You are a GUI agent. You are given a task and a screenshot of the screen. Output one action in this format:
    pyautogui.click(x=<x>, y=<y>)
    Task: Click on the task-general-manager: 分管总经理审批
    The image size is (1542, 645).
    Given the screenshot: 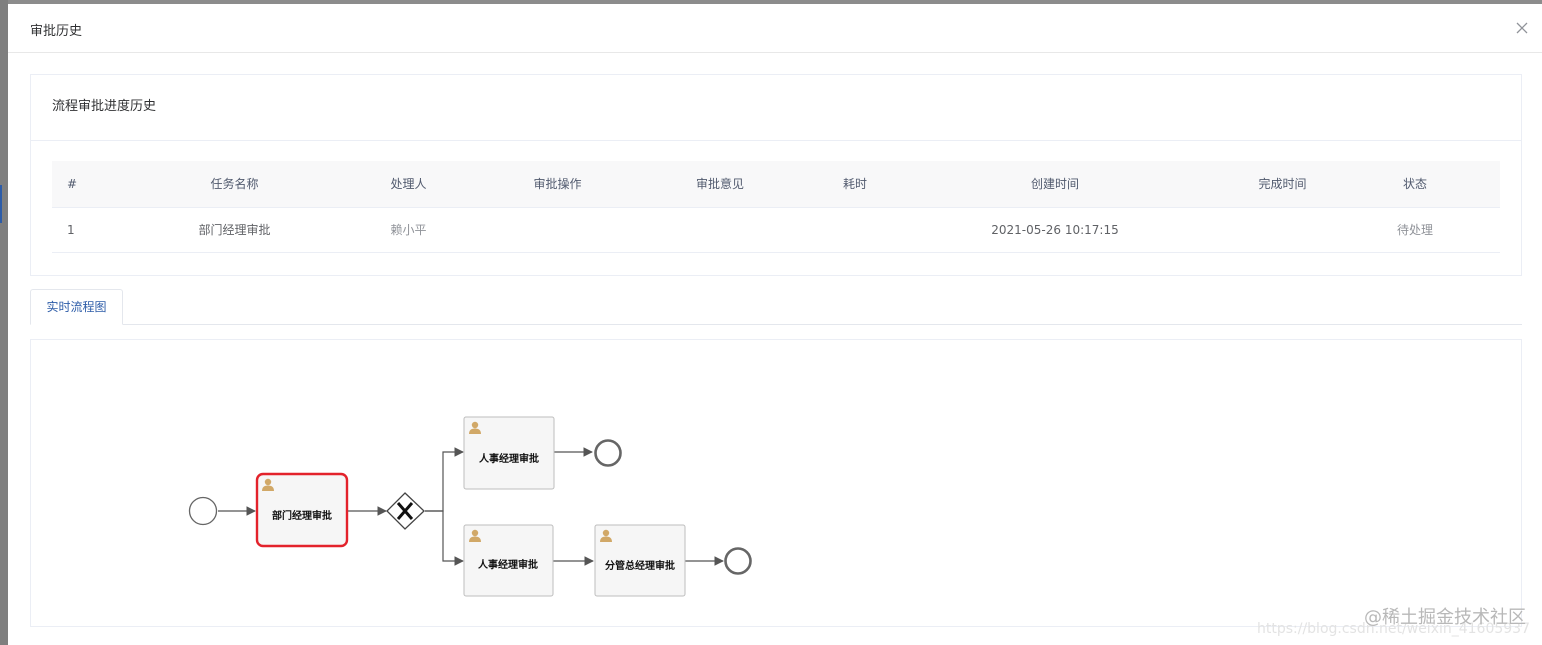 What is the action you would take?
    pyautogui.click(x=640, y=560)
    